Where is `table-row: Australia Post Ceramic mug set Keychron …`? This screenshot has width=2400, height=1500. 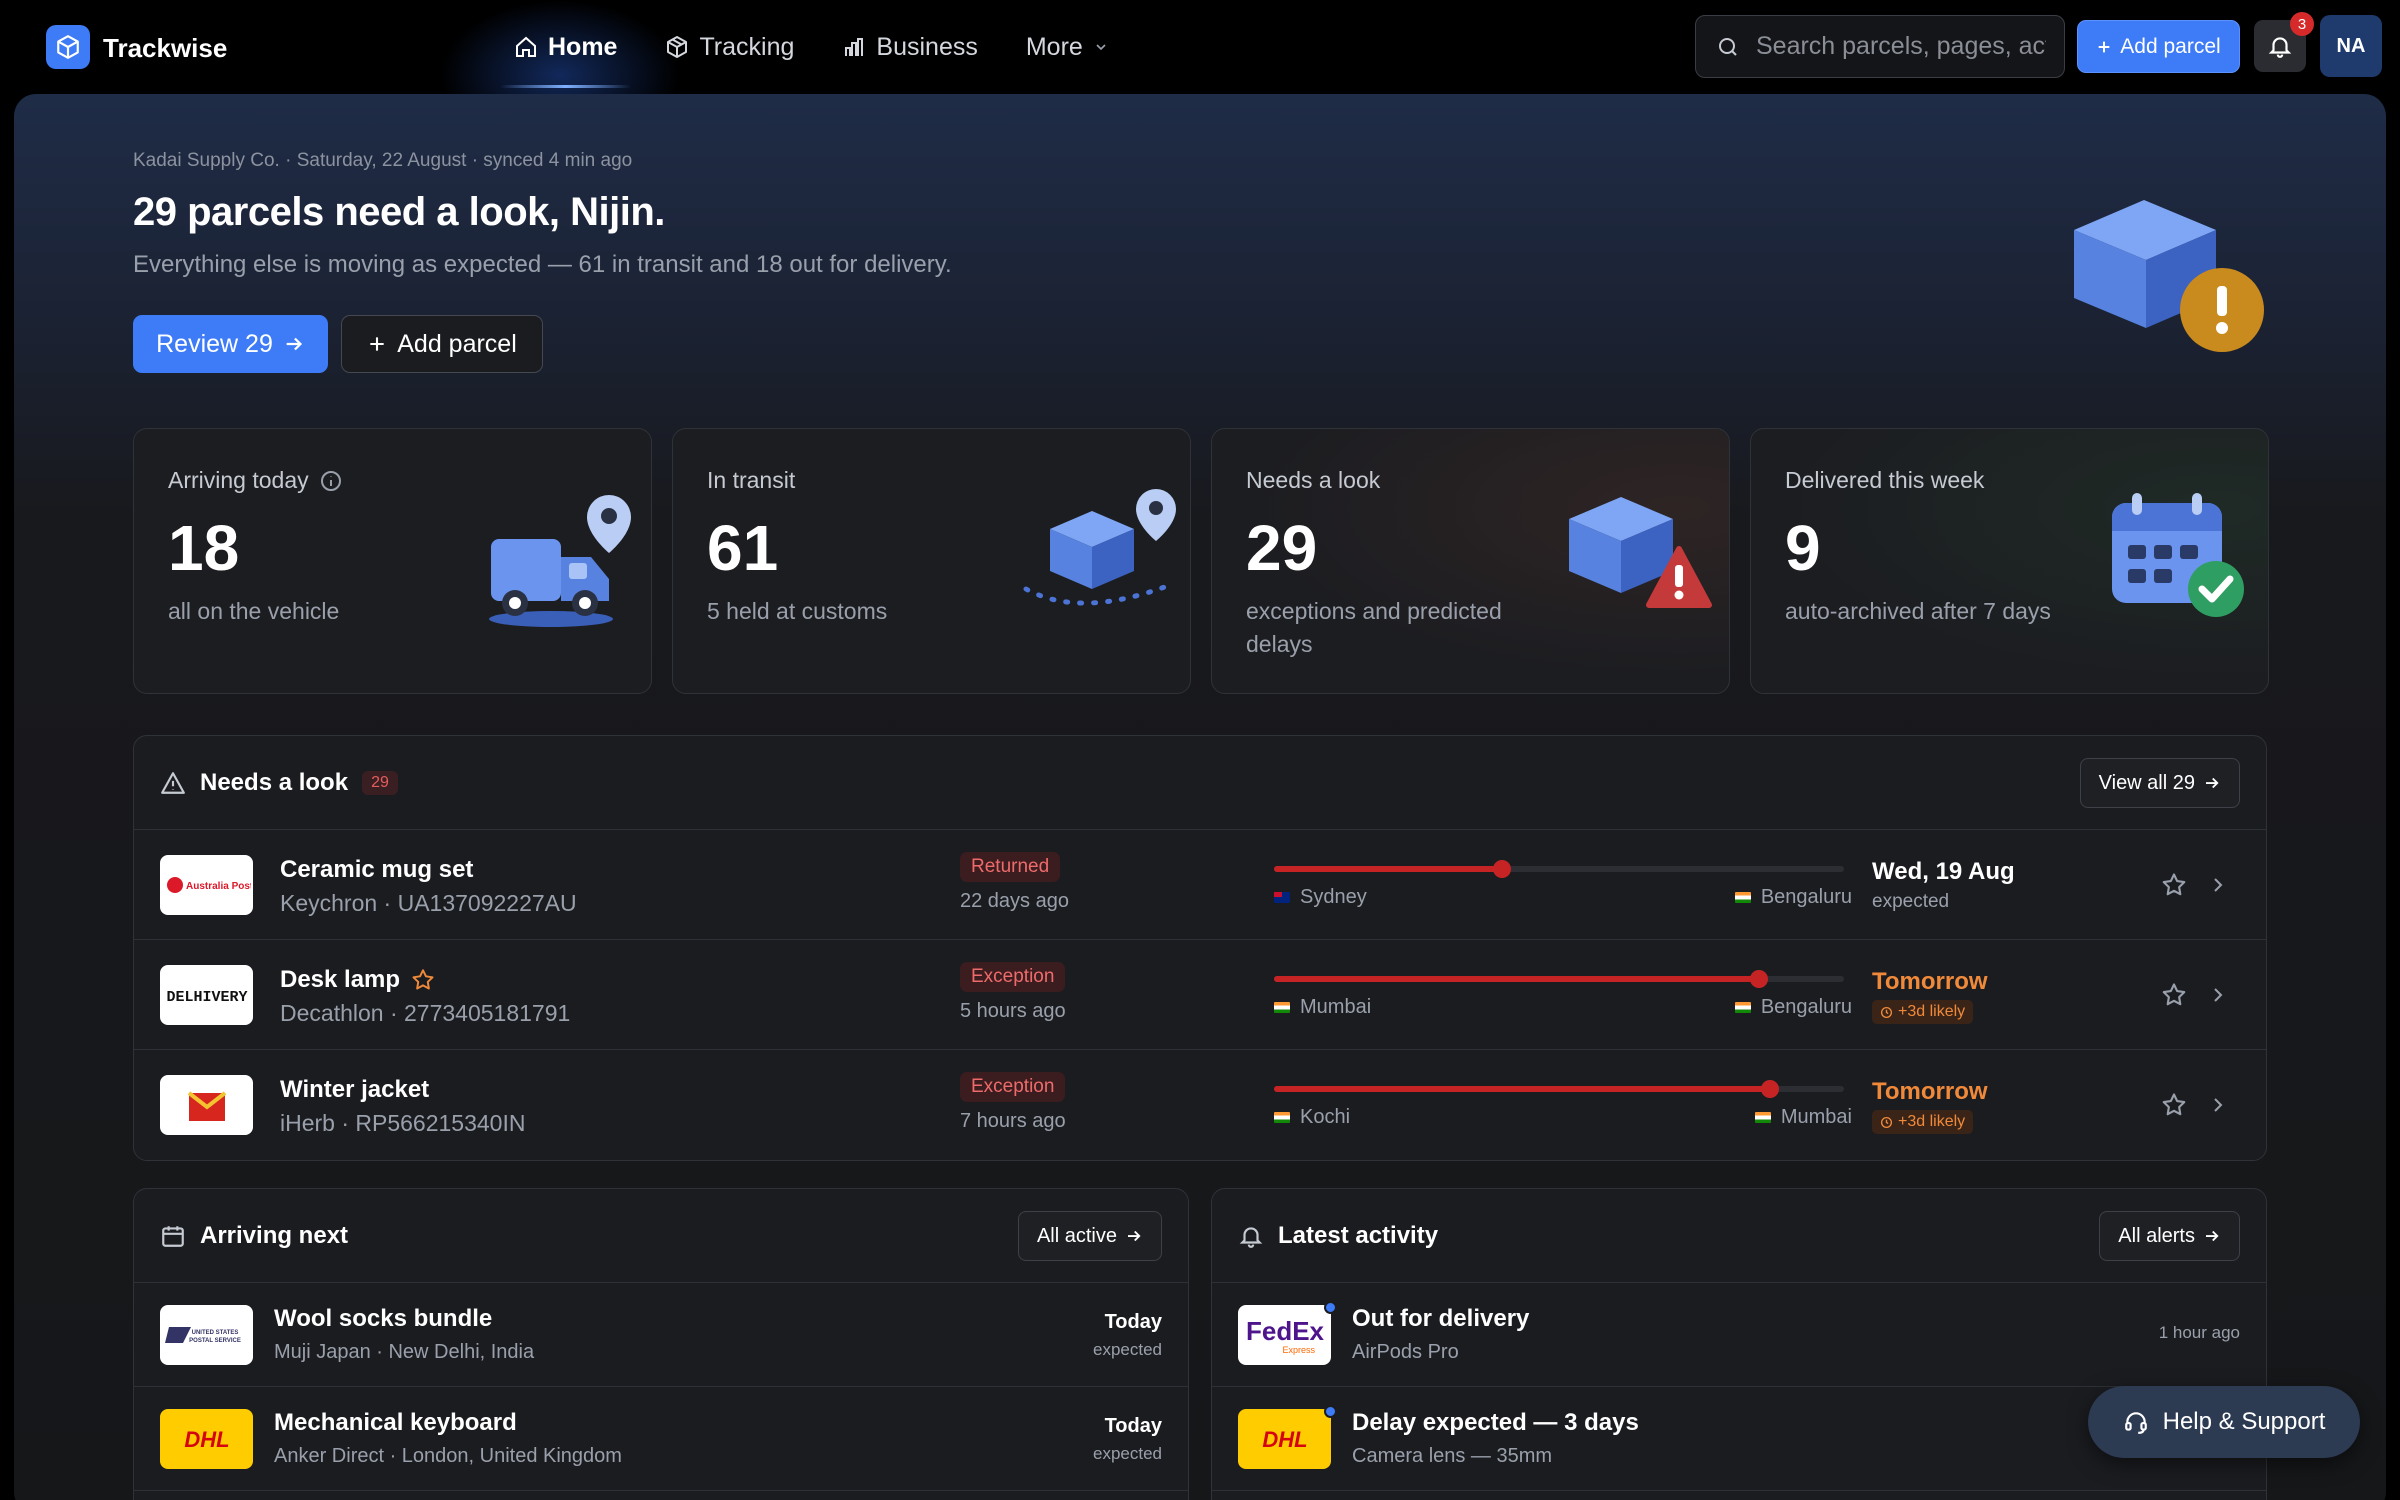 table-row: Australia Post Ceramic mug set Keychron … is located at coordinates (1200, 885).